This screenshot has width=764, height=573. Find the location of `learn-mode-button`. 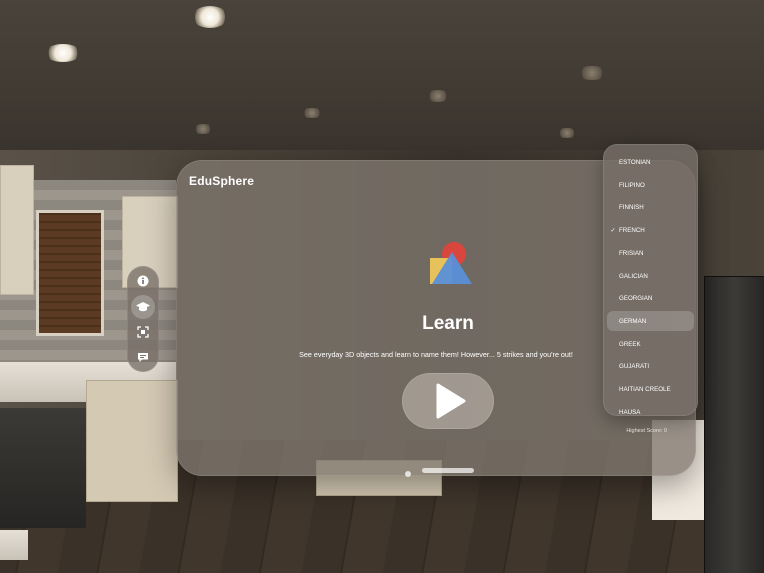

learn-mode-button is located at coordinates (143, 307).